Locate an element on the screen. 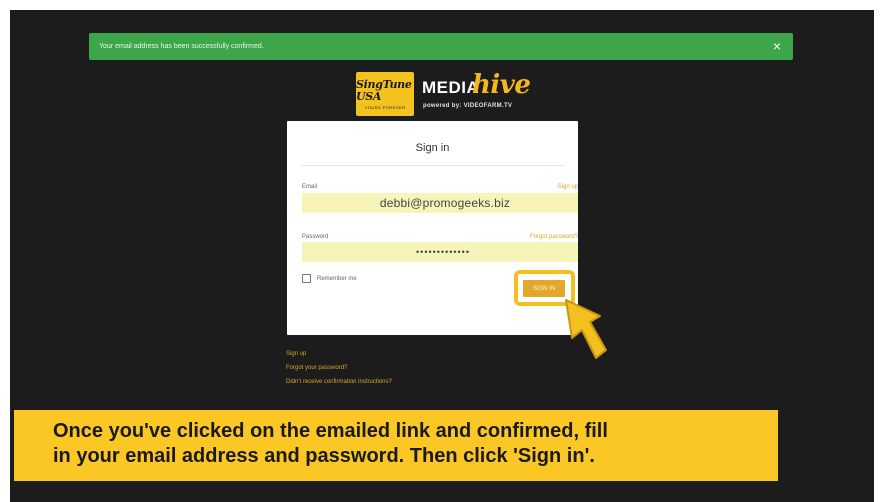 This screenshot has width=884, height=502. email-label: Email is located at coordinates (310, 187).